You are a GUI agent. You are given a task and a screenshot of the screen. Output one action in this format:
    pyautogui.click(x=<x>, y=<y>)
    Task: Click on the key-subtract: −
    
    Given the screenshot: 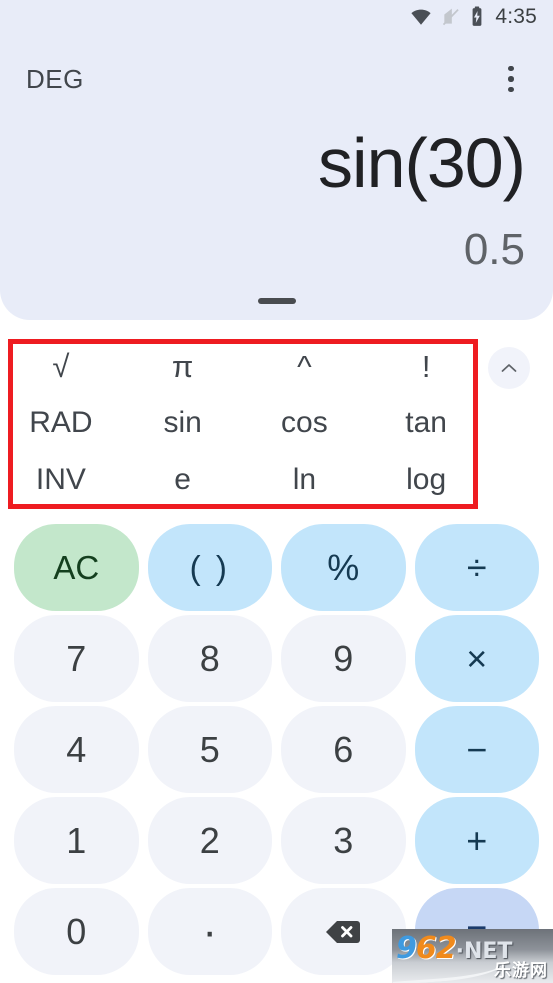 What is the action you would take?
    pyautogui.click(x=476, y=749)
    